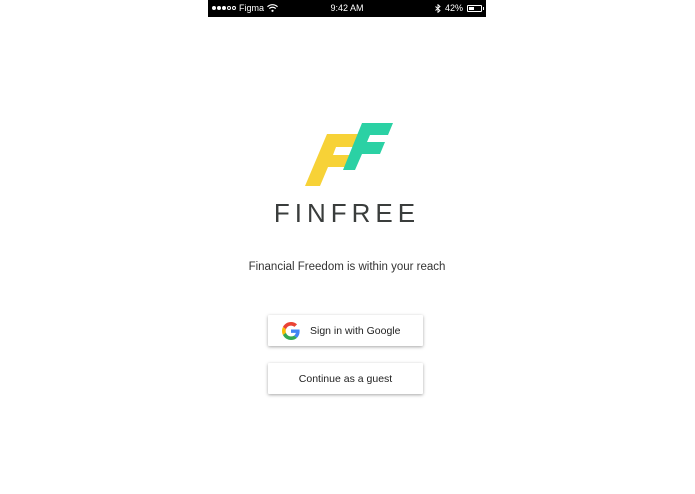 This screenshot has height=494, width=695. I want to click on continue-as-guest-button: Continue as a guest, so click(345, 378).